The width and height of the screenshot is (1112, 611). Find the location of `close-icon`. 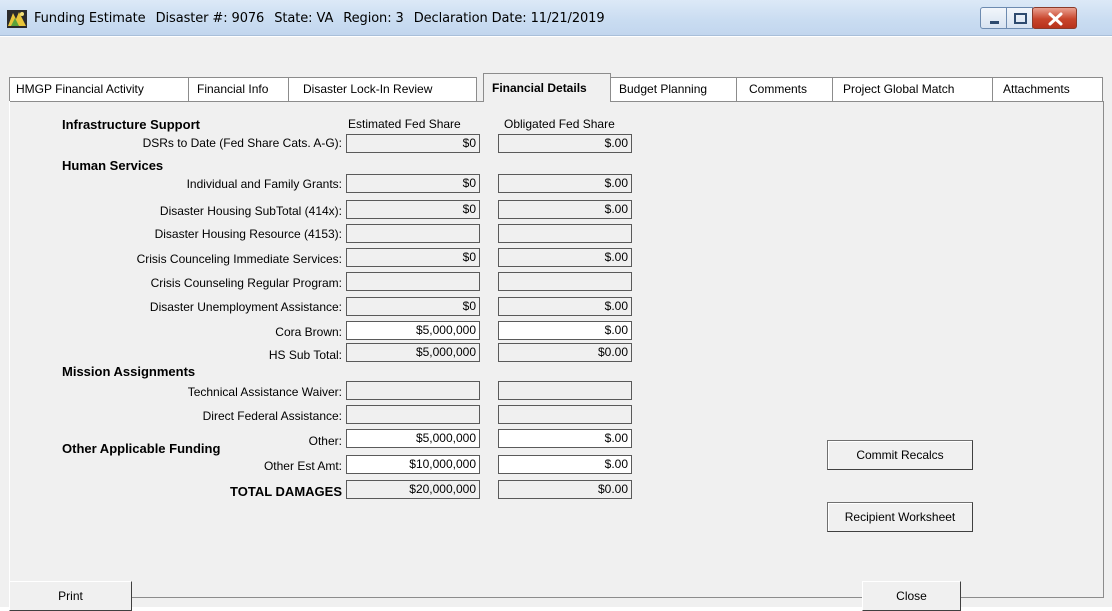

close-icon is located at coordinates (1055, 19).